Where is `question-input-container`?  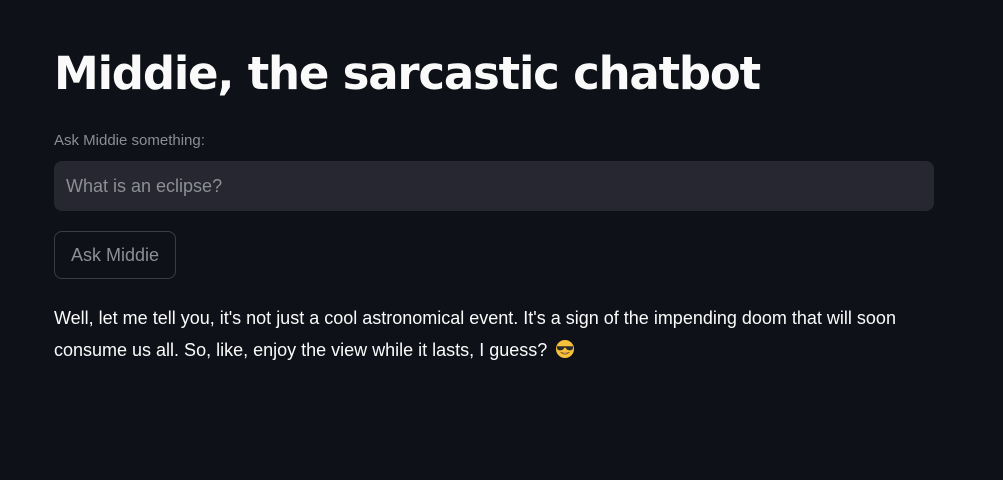
question-input-container is located at coordinates (494, 186).